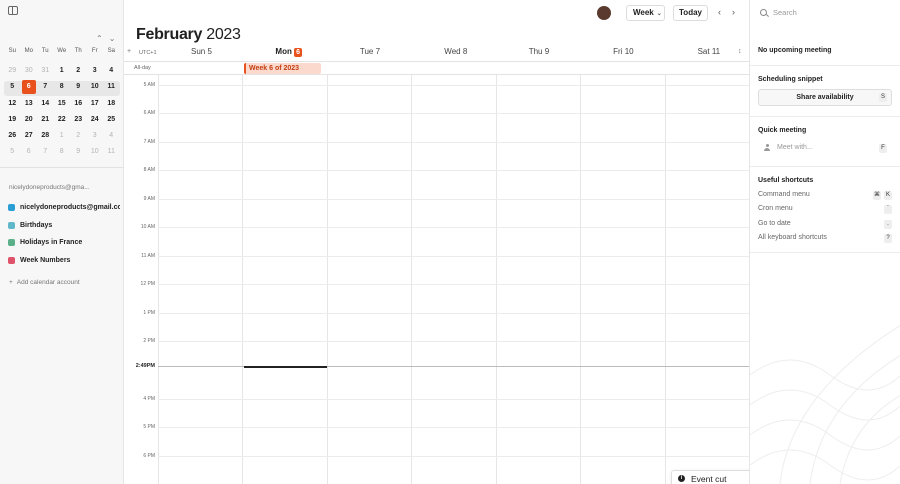  What do you see at coordinates (112, 38) in the screenshot?
I see `chevron-down-icon: ⌄` at bounding box center [112, 38].